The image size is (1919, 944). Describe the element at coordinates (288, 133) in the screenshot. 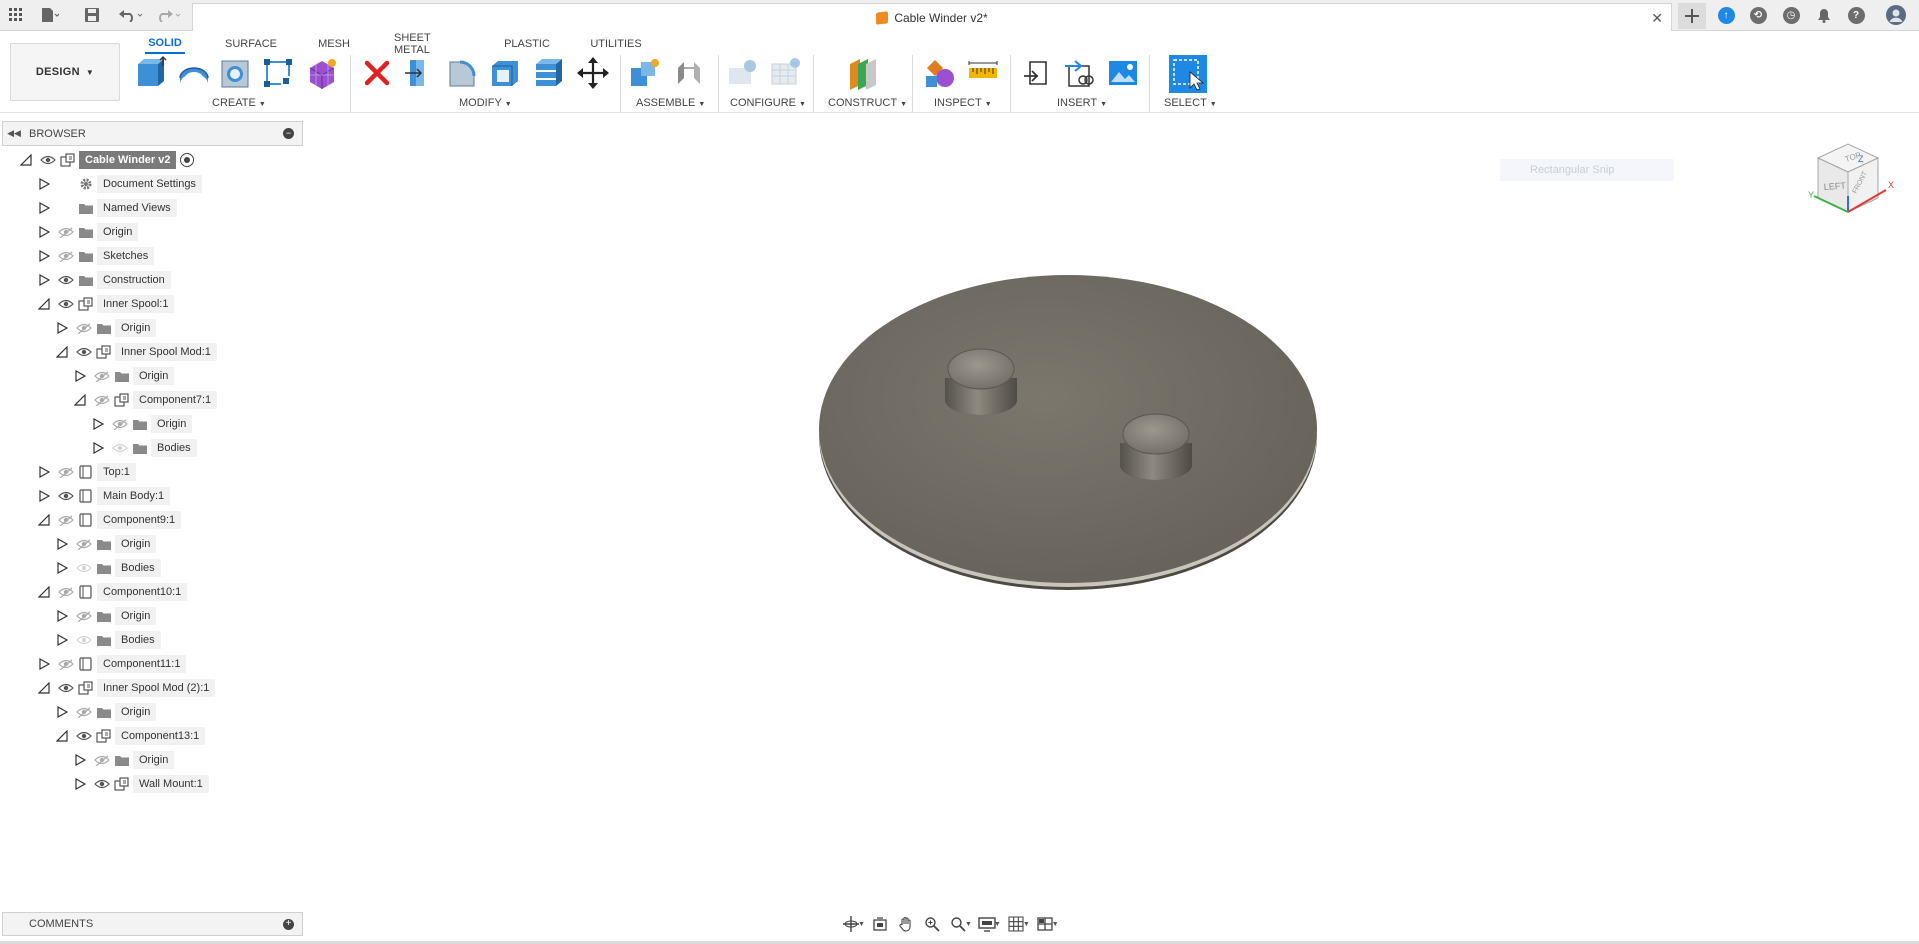

I see `browser-minimize-icon: −` at that location.